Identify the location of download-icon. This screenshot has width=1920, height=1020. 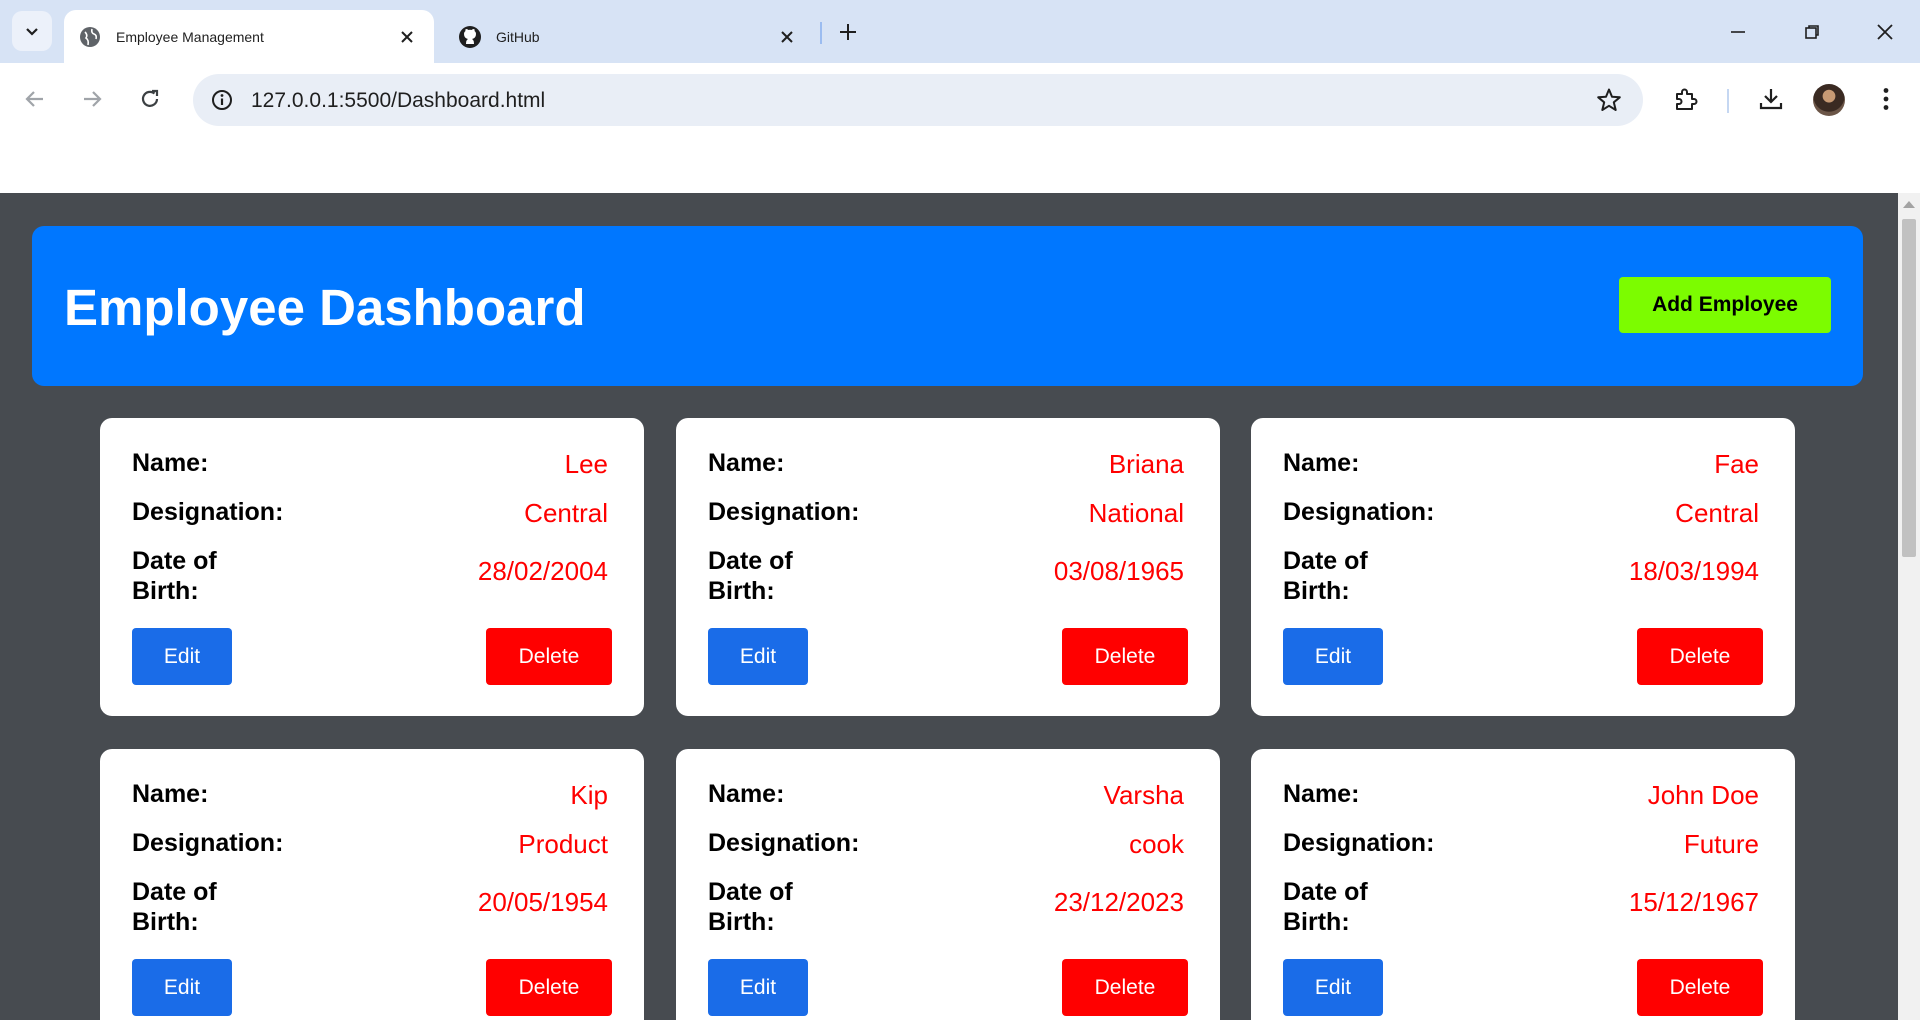
(1771, 99).